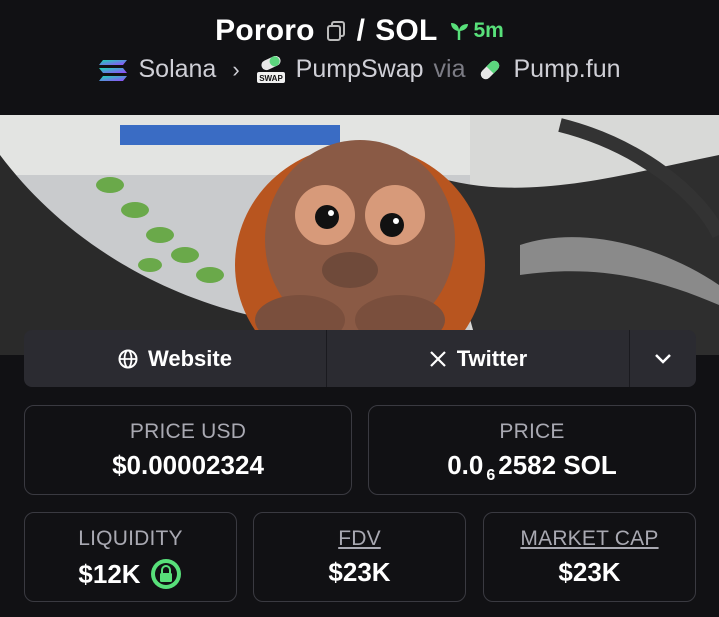 This screenshot has width=719, height=617. I want to click on market-cap-card: MARKET CAP $23K, so click(589, 557).